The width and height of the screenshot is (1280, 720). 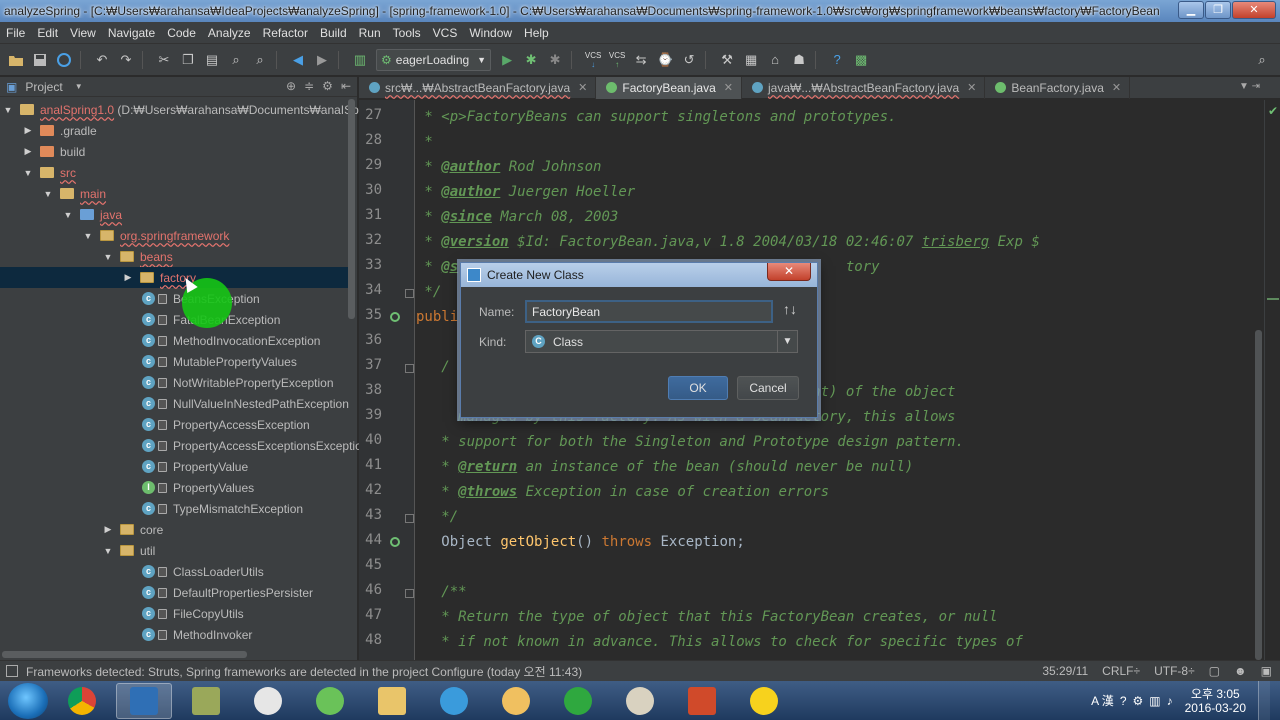 What do you see at coordinates (727, 60) in the screenshot?
I see `settings-icon: ⚒` at bounding box center [727, 60].